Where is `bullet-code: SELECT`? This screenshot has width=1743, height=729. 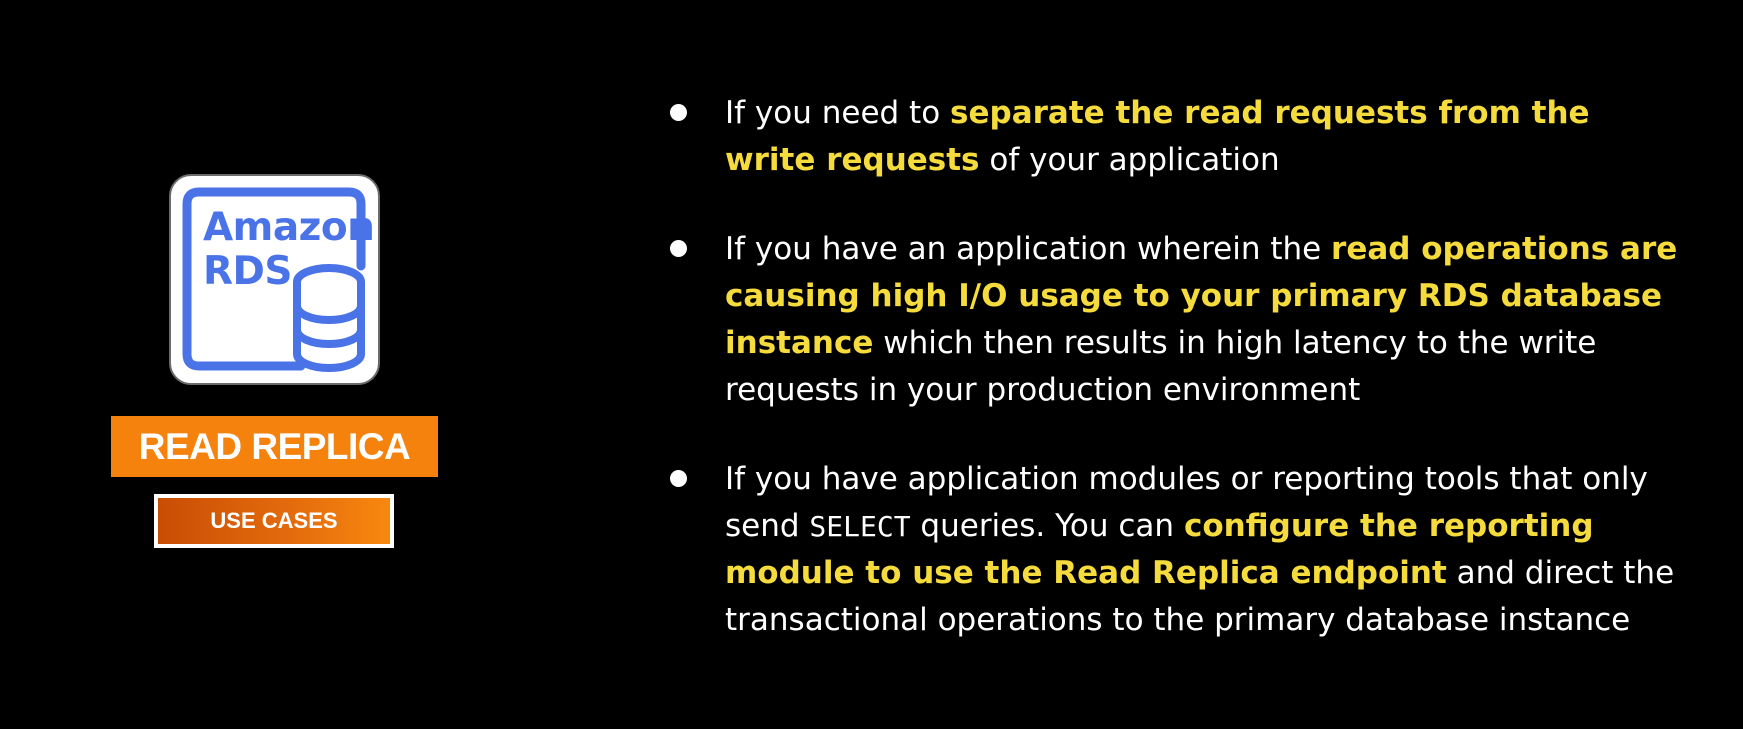
bullet-code: SELECT is located at coordinates (860, 526).